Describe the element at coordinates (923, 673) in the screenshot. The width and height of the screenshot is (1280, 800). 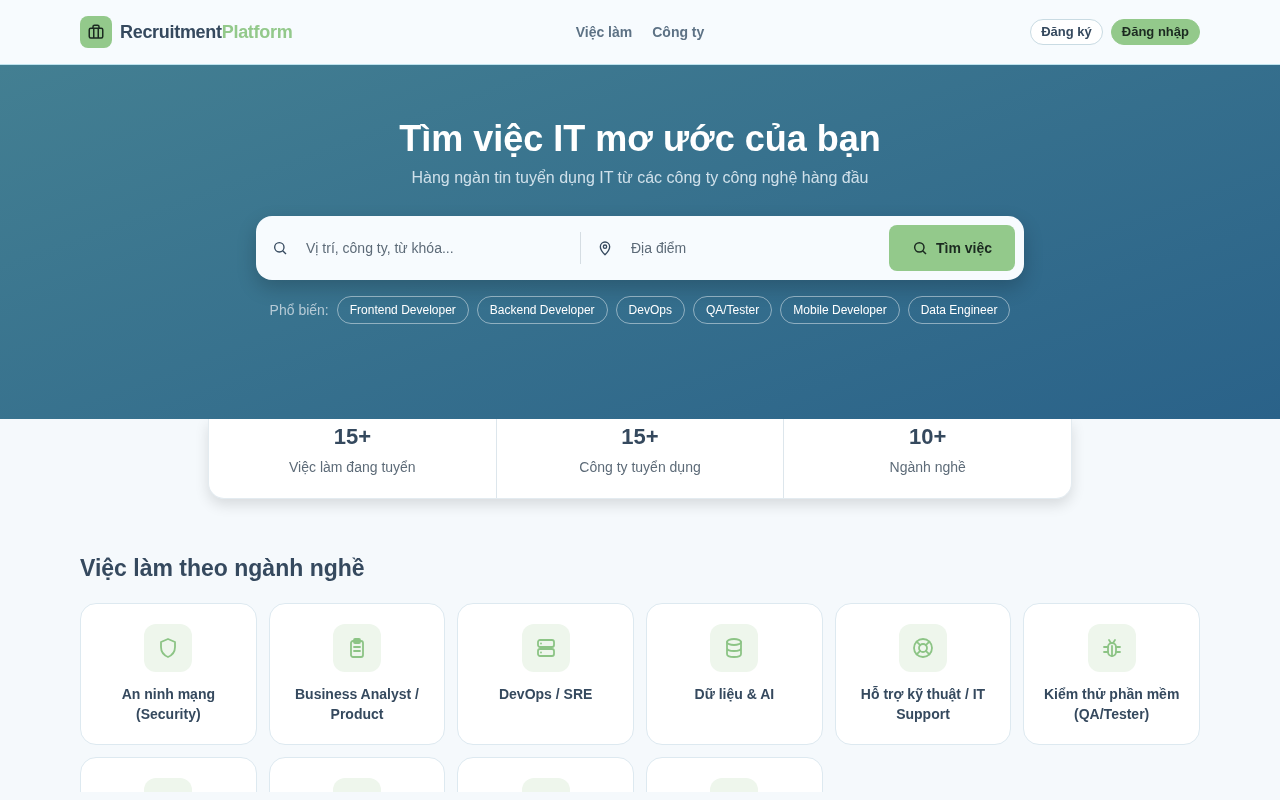
I see `category-card: Hỗ trợ kỹ thuật / IT Support` at that location.